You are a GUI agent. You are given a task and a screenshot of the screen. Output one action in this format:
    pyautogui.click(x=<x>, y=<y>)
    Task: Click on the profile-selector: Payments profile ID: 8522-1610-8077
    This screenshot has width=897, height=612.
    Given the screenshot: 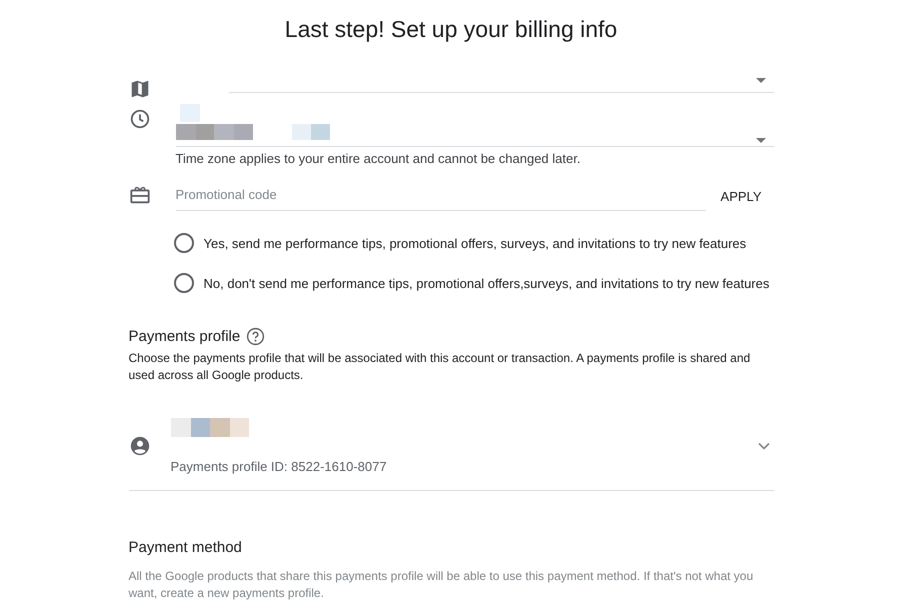 What is the action you would take?
    pyautogui.click(x=451, y=444)
    